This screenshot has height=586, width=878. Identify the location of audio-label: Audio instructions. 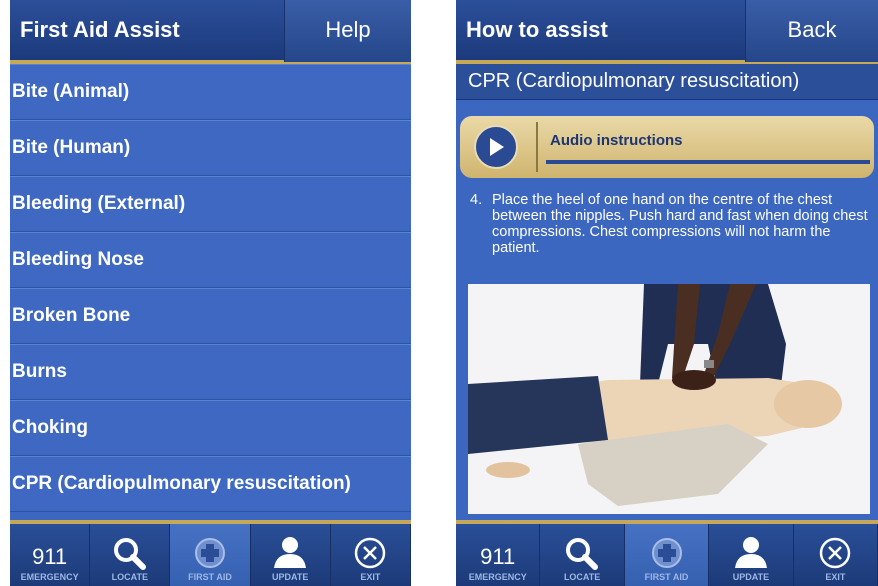
(616, 140).